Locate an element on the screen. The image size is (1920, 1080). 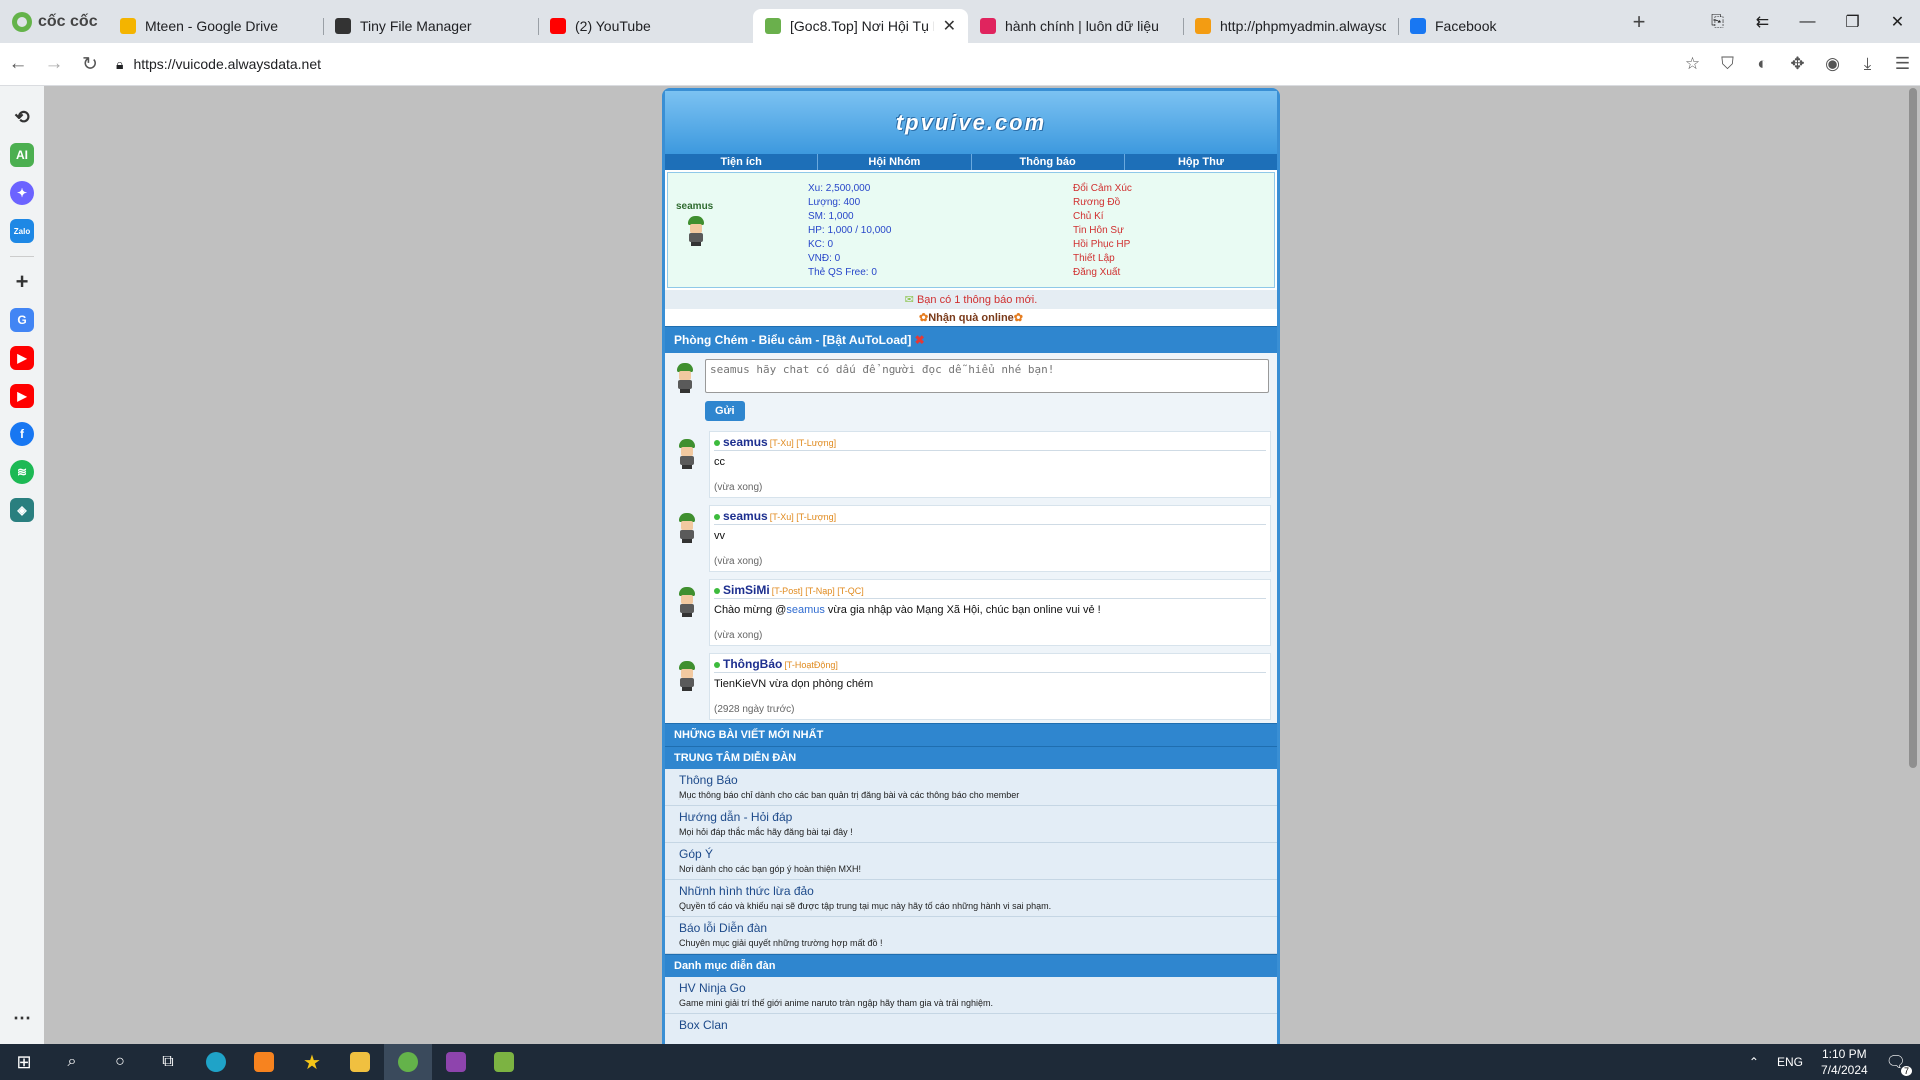
notepad-plus-icon is located at coordinates (504, 1062).